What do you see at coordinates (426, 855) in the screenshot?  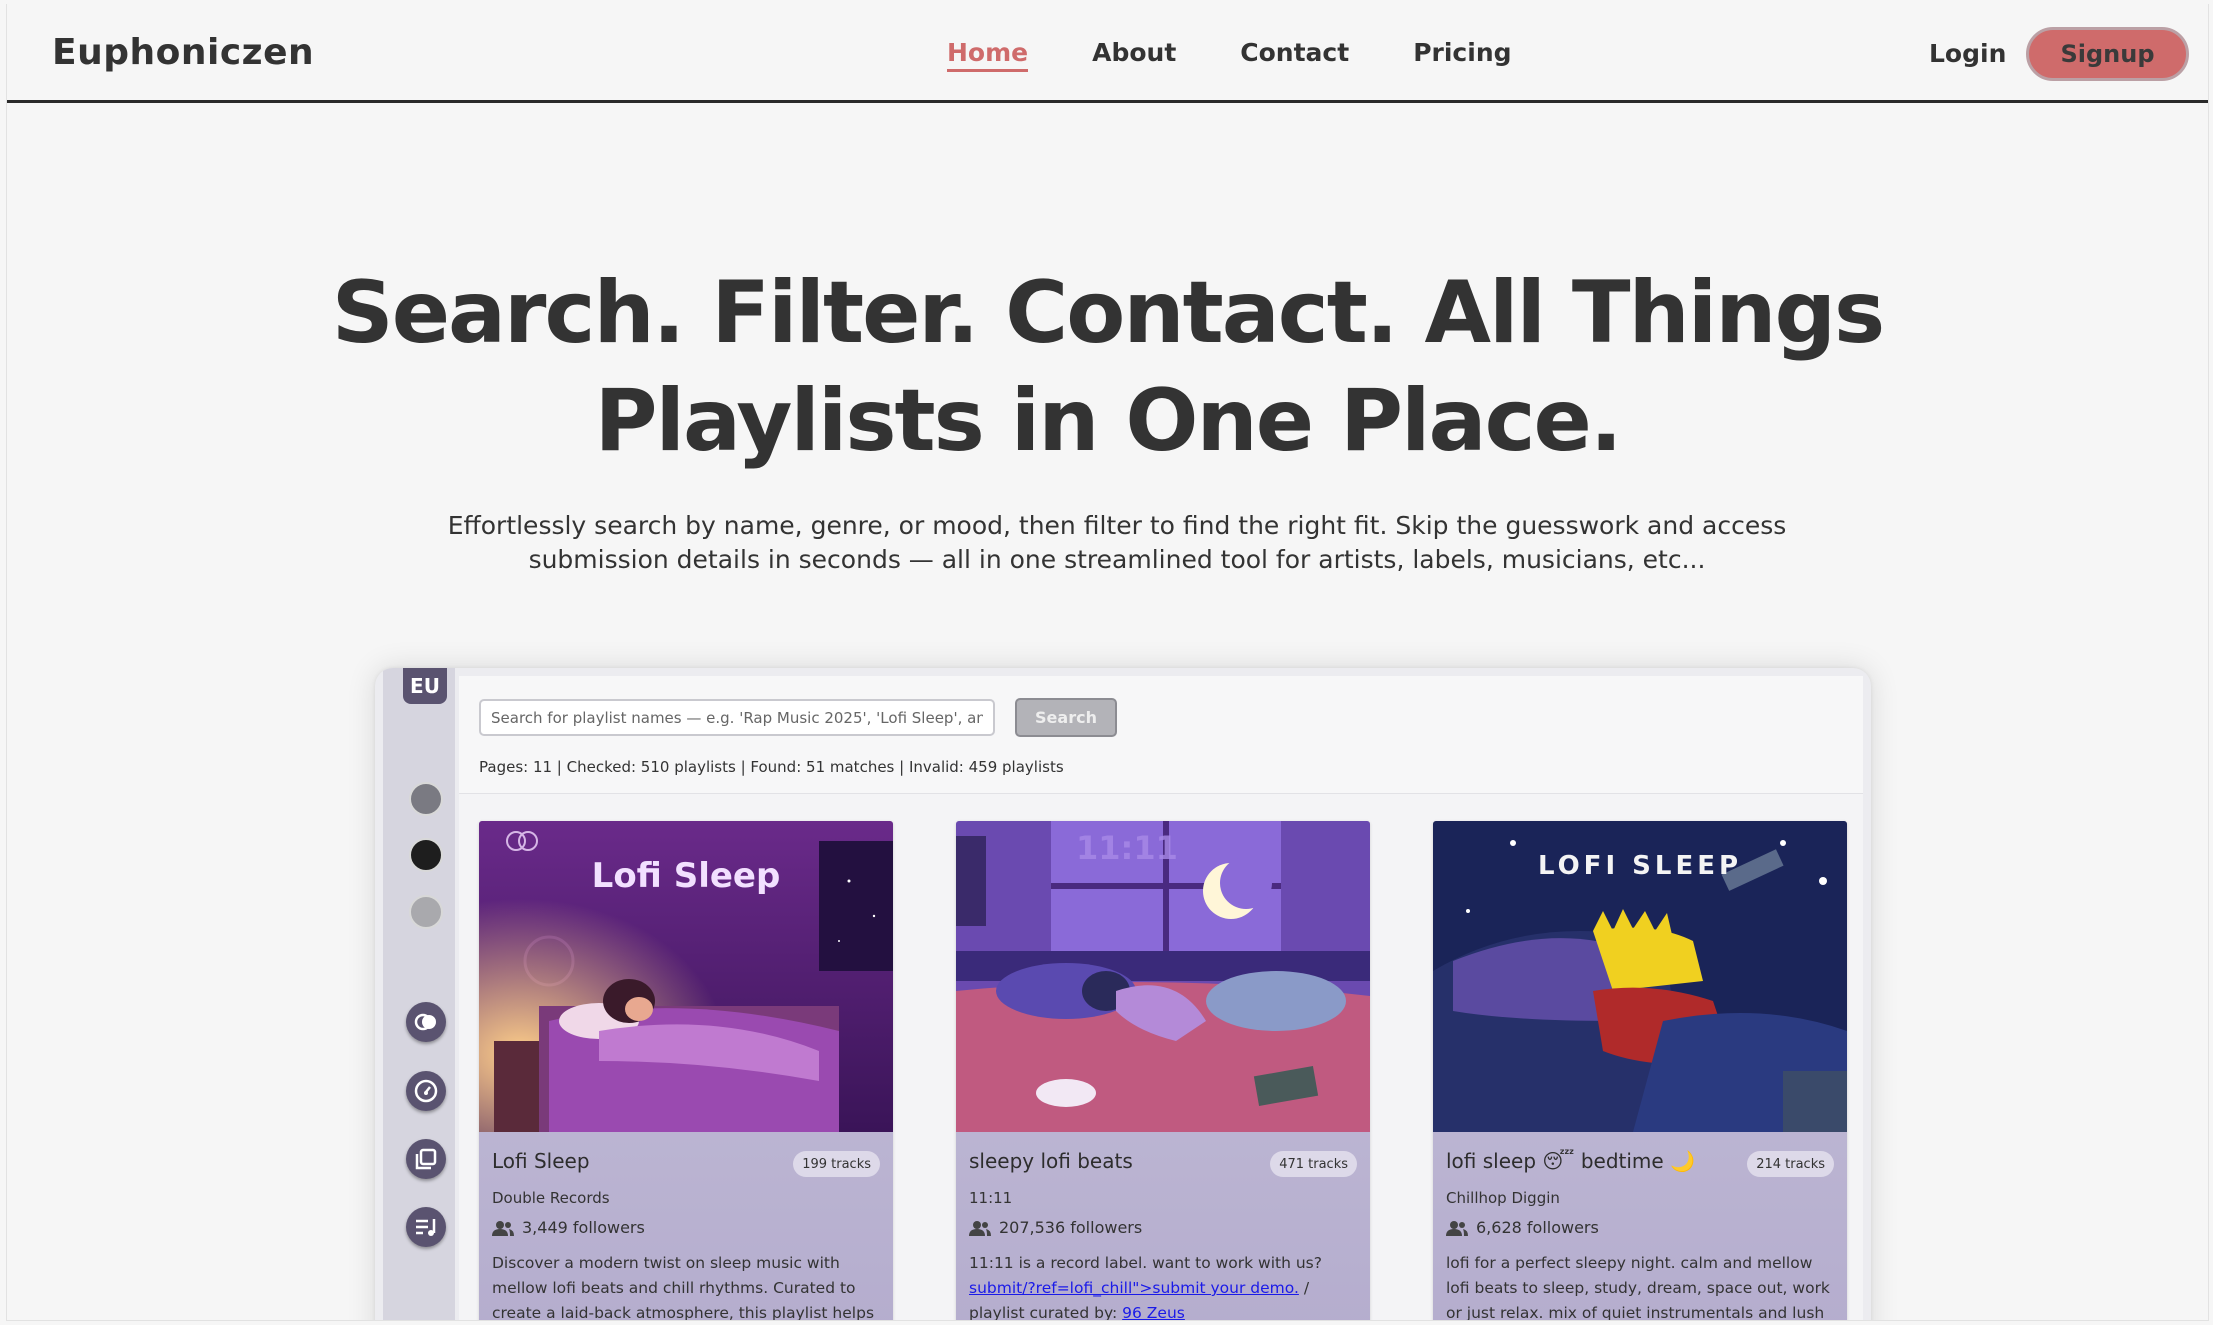 I see `theme-dot-black` at bounding box center [426, 855].